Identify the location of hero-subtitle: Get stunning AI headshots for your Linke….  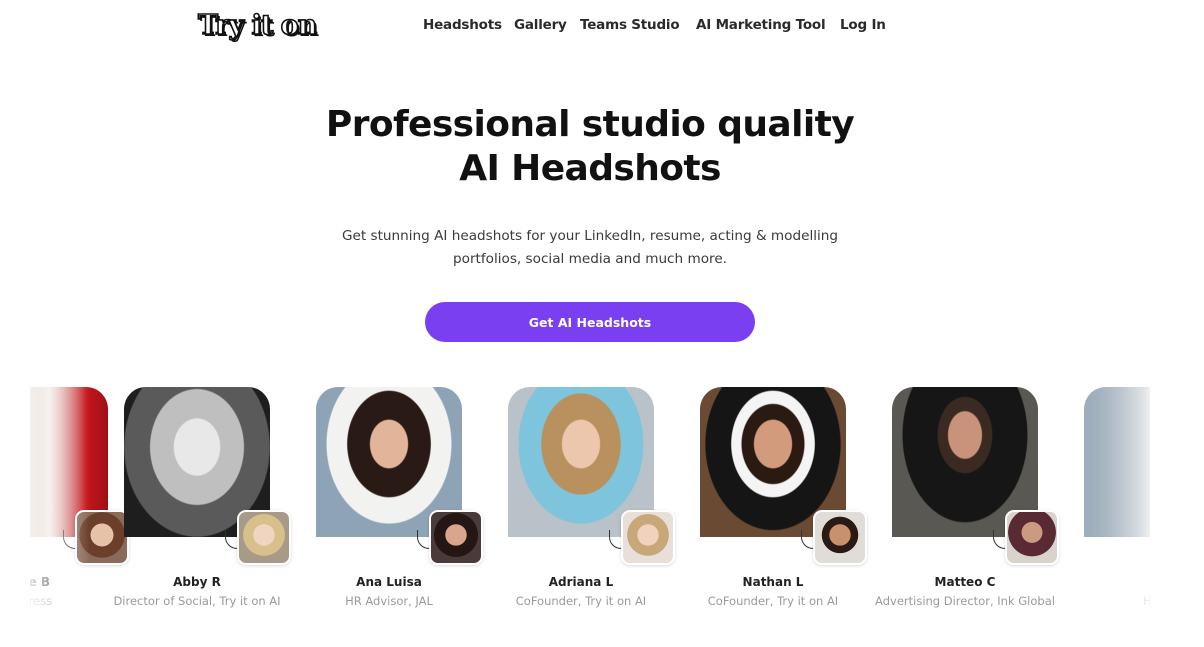
(590, 248).